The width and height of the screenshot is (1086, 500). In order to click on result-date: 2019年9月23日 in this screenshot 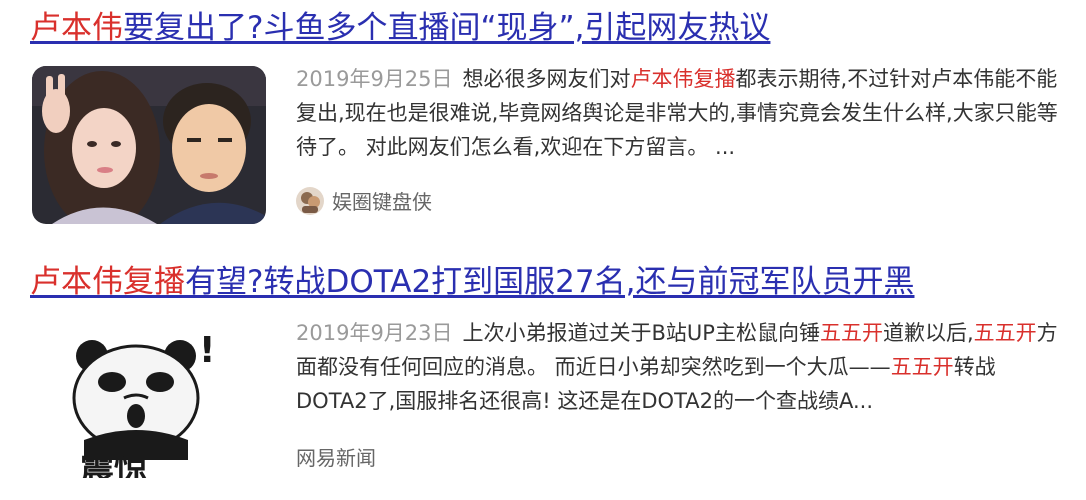, I will do `click(374, 333)`.